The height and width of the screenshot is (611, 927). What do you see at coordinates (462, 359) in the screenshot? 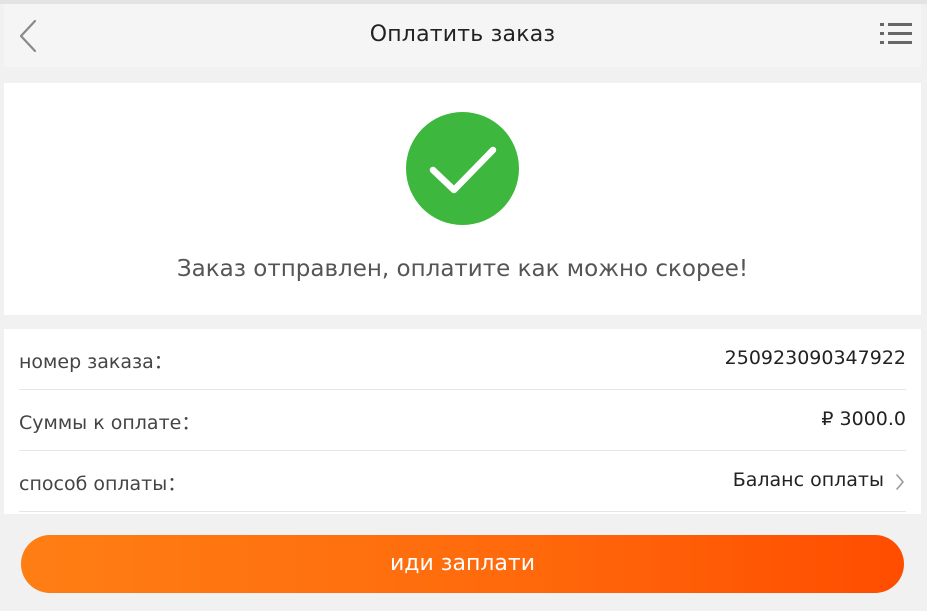
I see `order-number-row: номер заказа： 250923090347922` at bounding box center [462, 359].